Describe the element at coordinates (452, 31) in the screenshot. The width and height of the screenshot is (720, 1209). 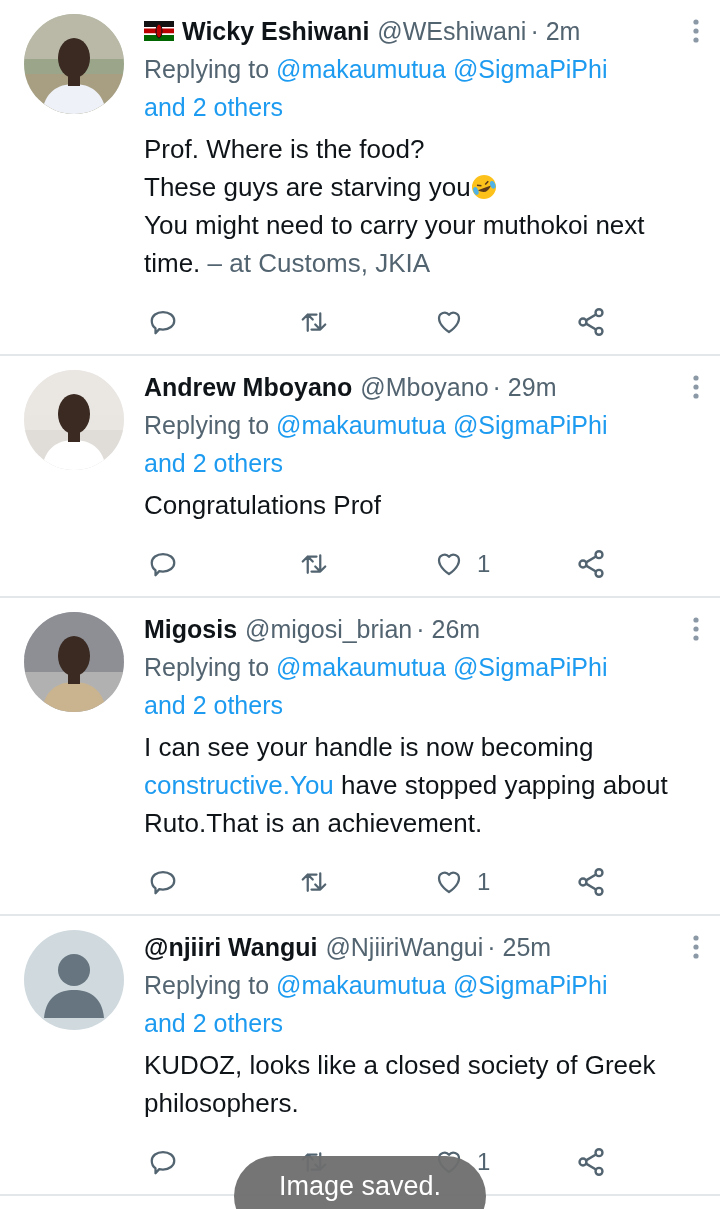
I see `user-handle: @WEshiwani` at that location.